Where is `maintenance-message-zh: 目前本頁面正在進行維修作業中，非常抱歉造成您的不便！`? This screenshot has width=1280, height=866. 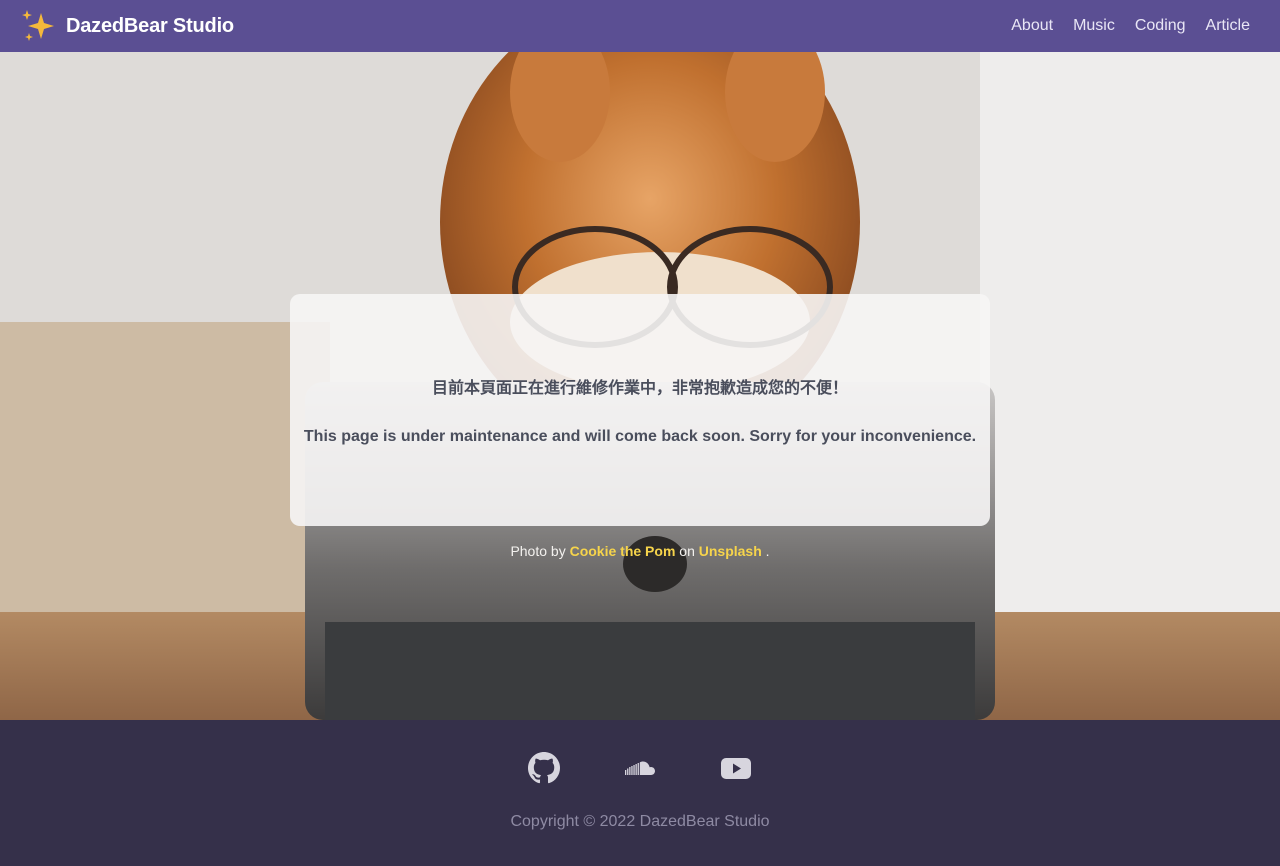 maintenance-message-zh: 目前本頁面正在進行維修作業中，非常抱歉造成您的不便！ is located at coordinates (639, 387).